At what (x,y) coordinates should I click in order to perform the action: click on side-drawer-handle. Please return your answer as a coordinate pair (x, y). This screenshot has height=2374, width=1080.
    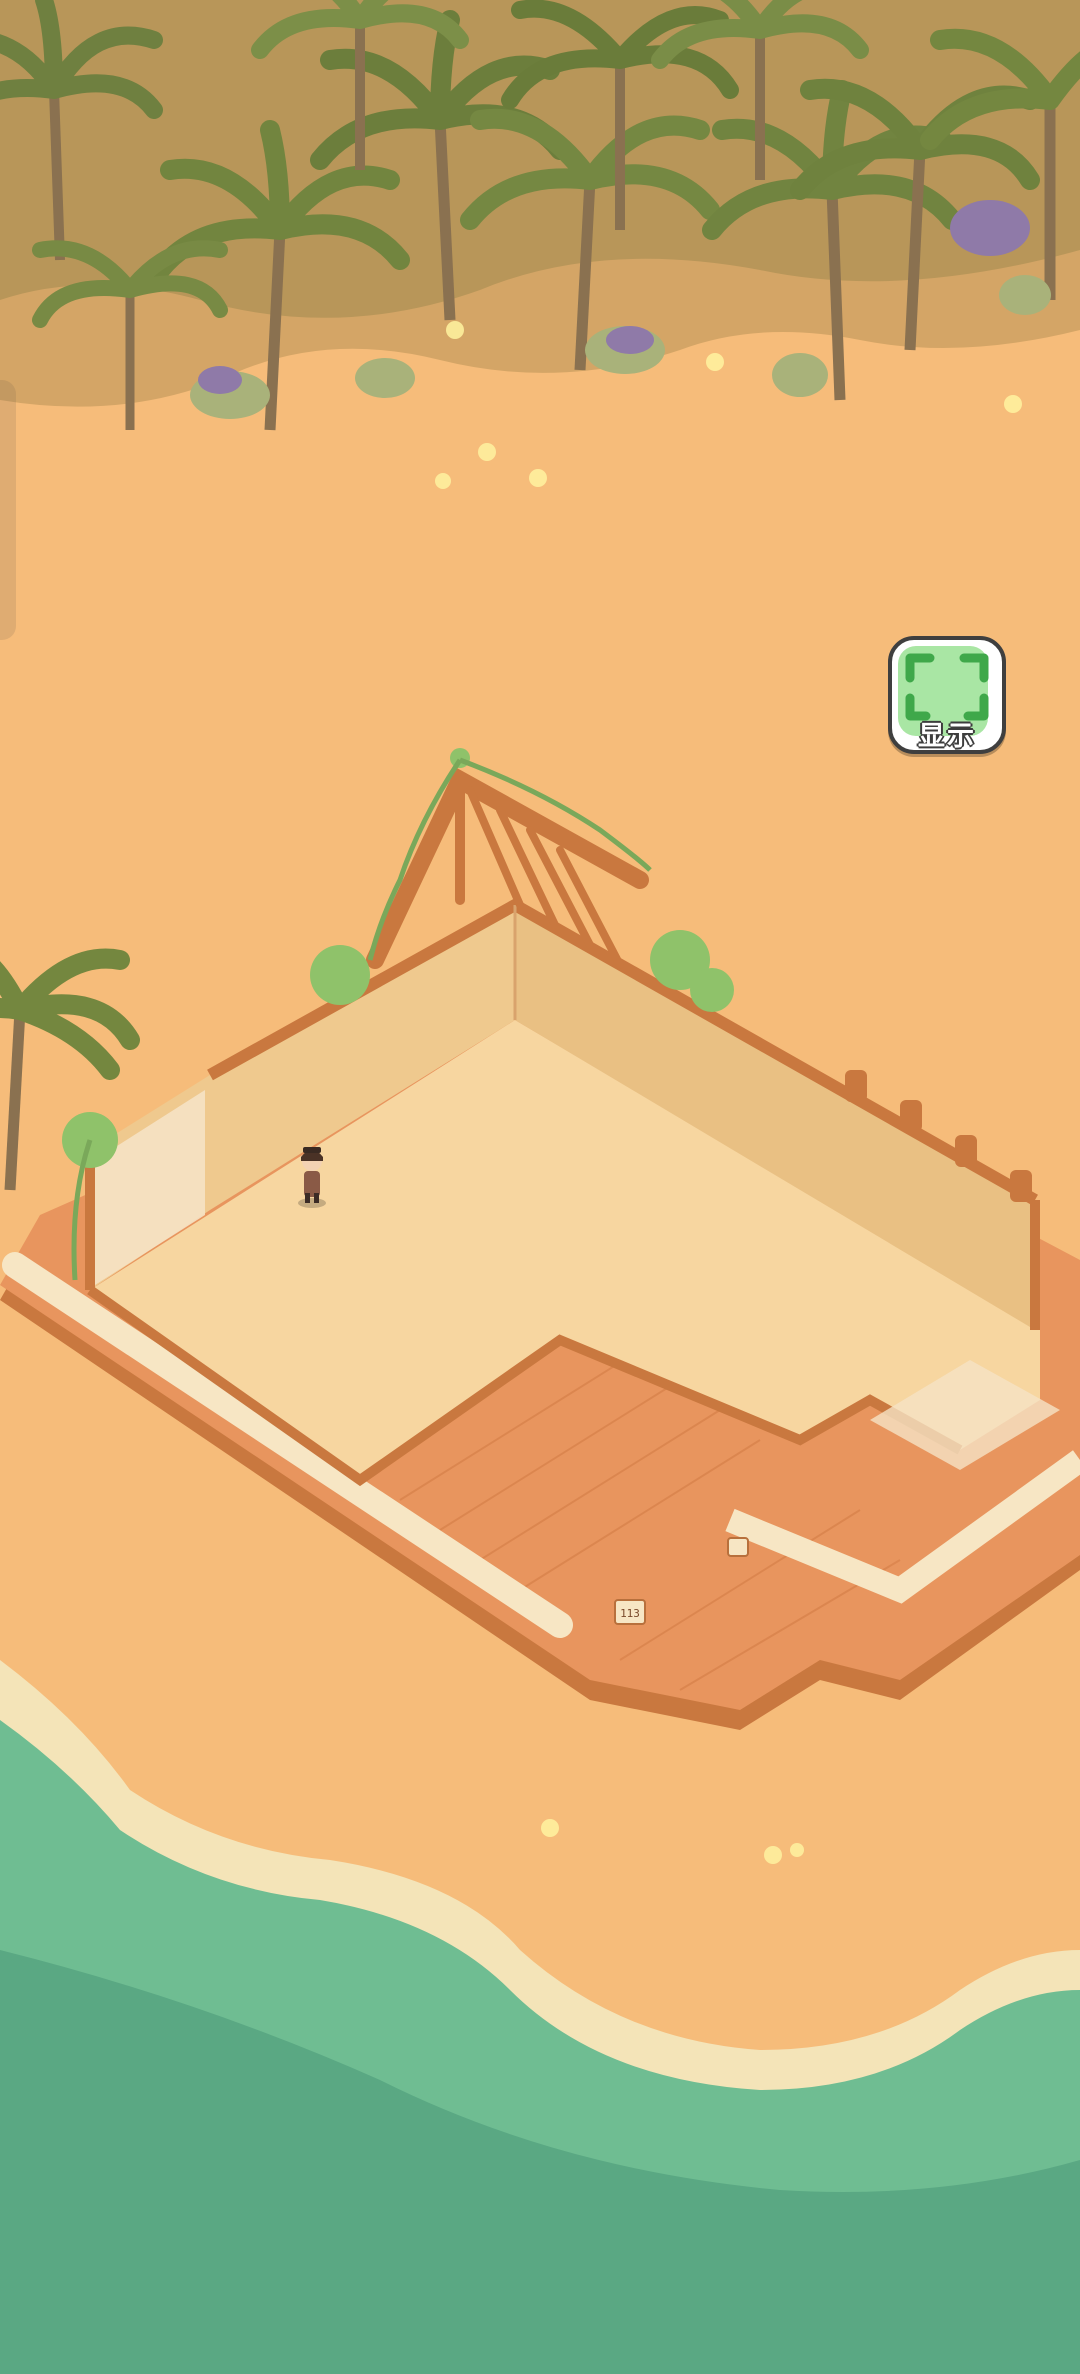
    Looking at the image, I should click on (8, 510).